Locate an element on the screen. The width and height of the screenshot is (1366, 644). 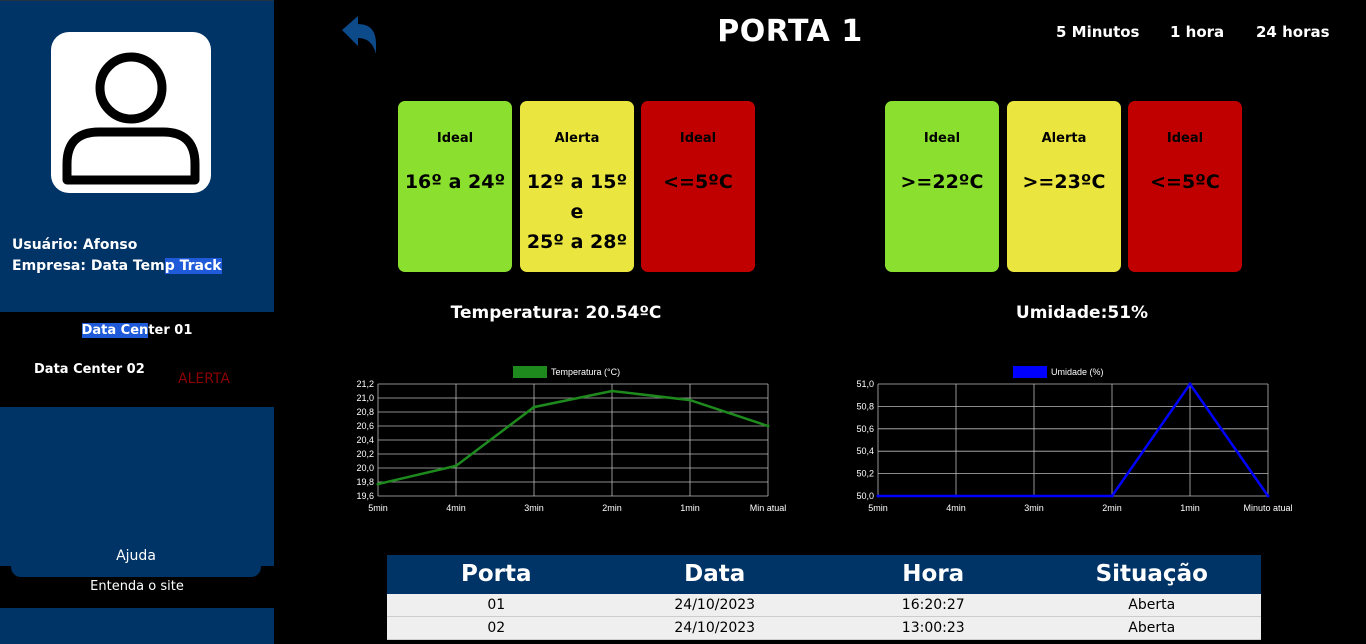
sidebar-footer is located at coordinates (137, 626).